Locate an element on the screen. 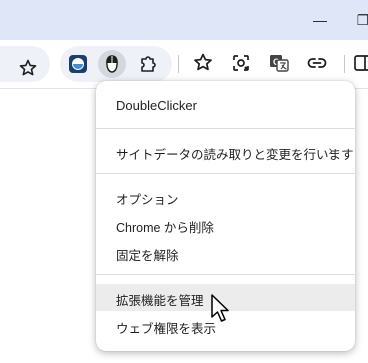 The image size is (368, 363). restore-button: ❐ is located at coordinates (358, 20).